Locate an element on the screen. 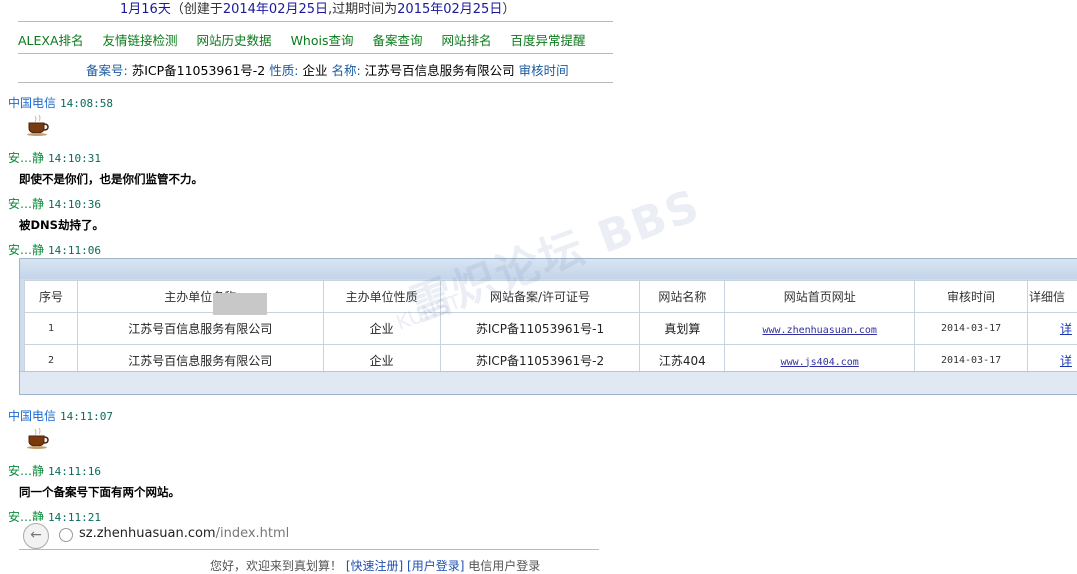 Image resolution: width=1077 pixels, height=574 pixels. site-url-link: www.js404.com is located at coordinates (820, 362).